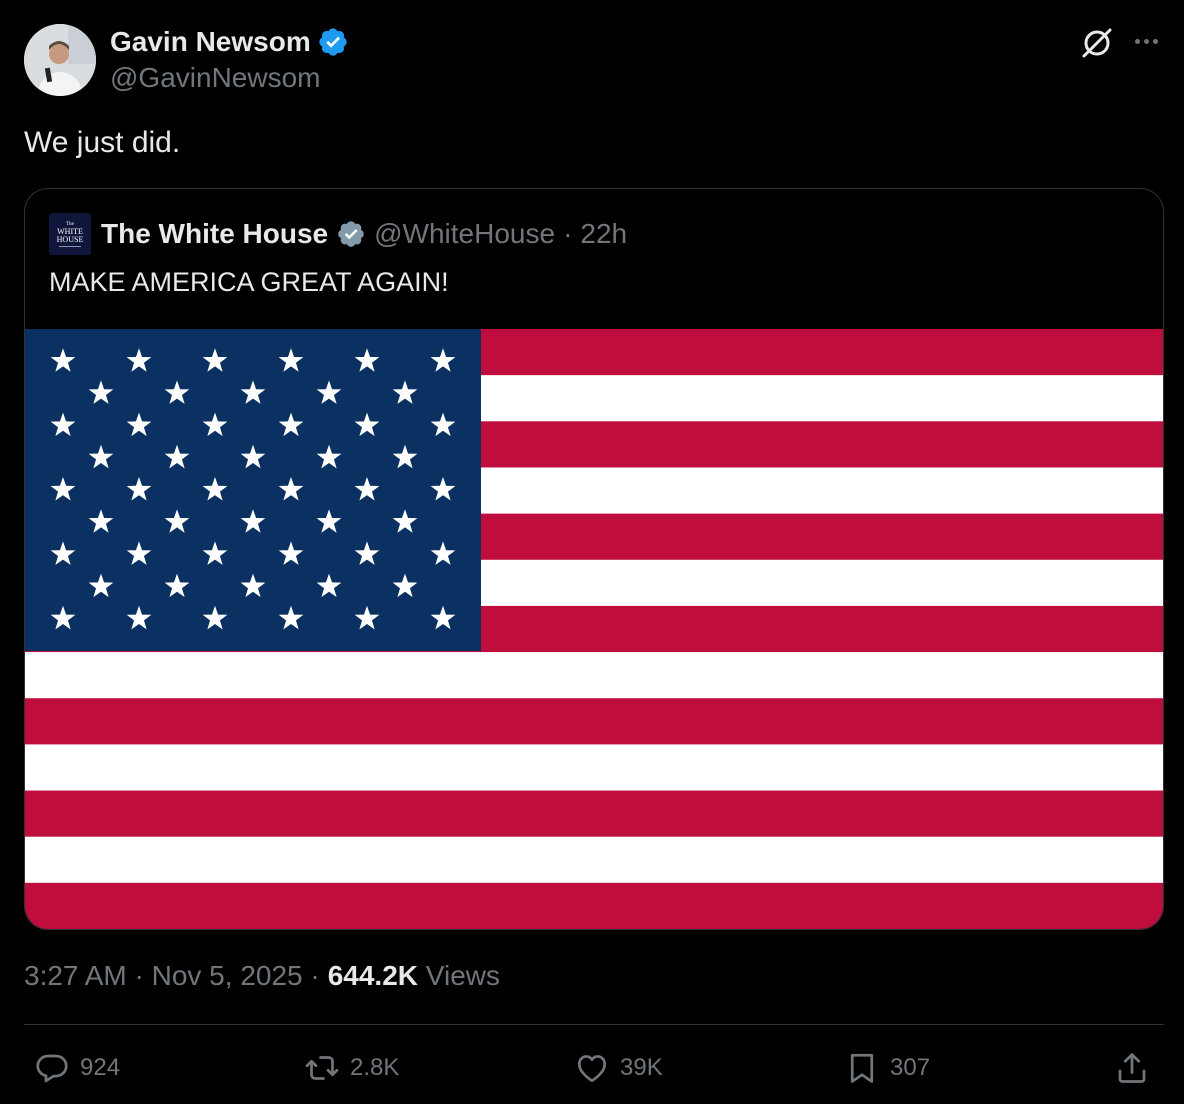 This screenshot has height=1104, width=1184. What do you see at coordinates (70, 234) in the screenshot?
I see `quoted-author-avatar: The WHITE HOUSE` at bounding box center [70, 234].